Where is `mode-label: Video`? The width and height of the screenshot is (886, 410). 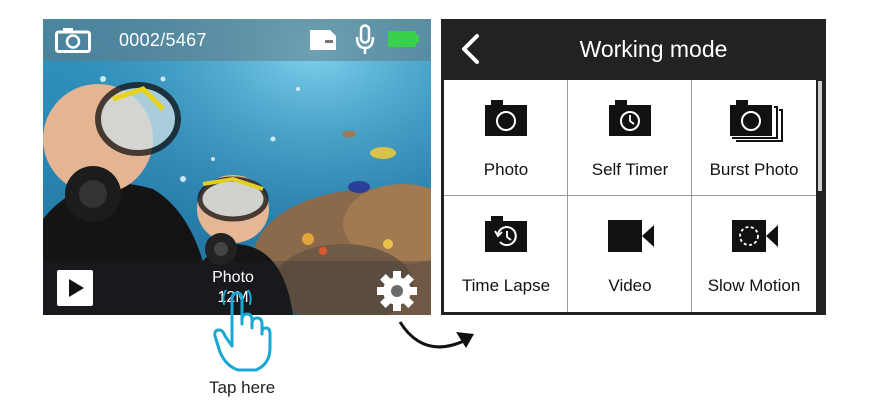
mode-label: Video is located at coordinates (630, 285).